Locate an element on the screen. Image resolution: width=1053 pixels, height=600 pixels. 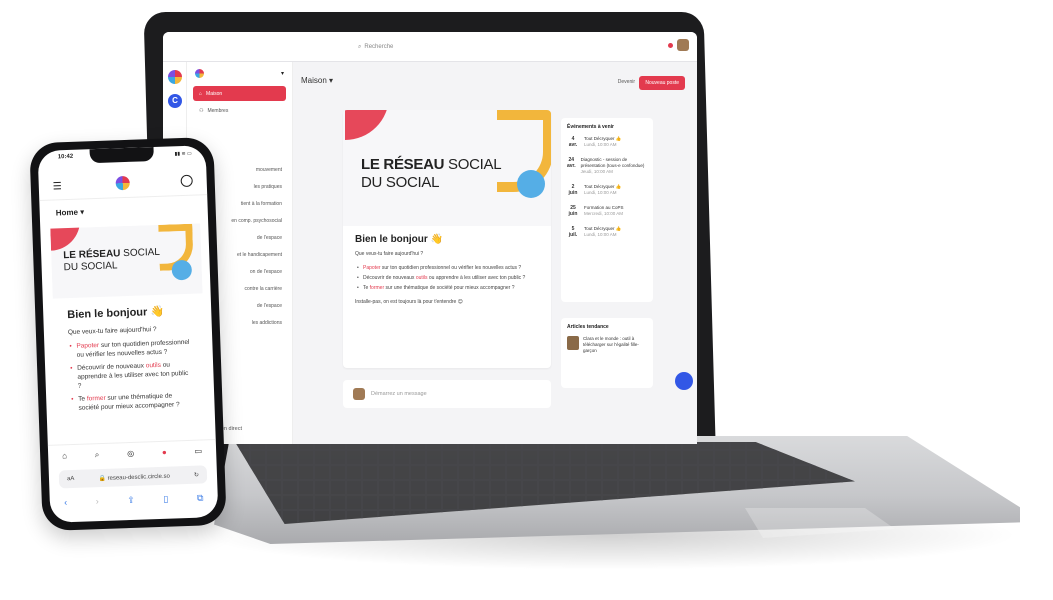
chat-fab-button is located at coordinates (684, 381).